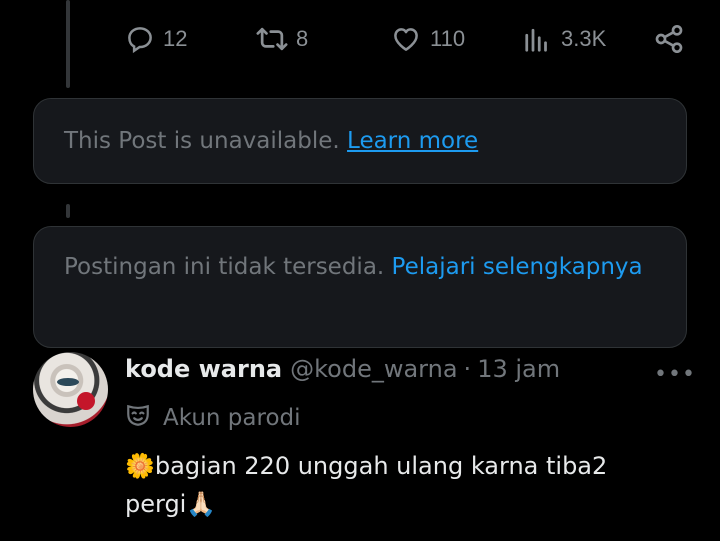  What do you see at coordinates (140, 39) in the screenshot?
I see `reply-icon` at bounding box center [140, 39].